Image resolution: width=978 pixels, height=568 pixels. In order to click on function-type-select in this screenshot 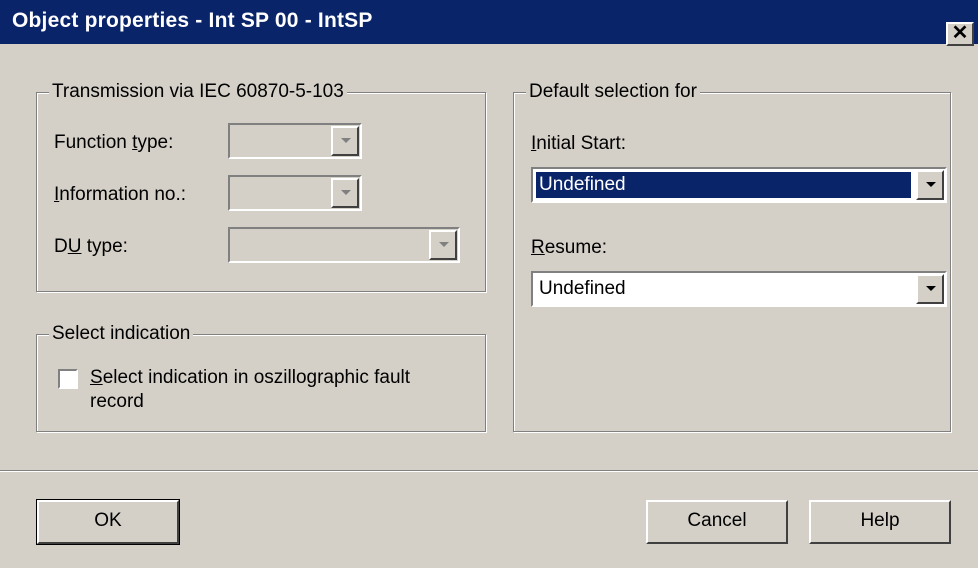, I will do `click(295, 141)`.